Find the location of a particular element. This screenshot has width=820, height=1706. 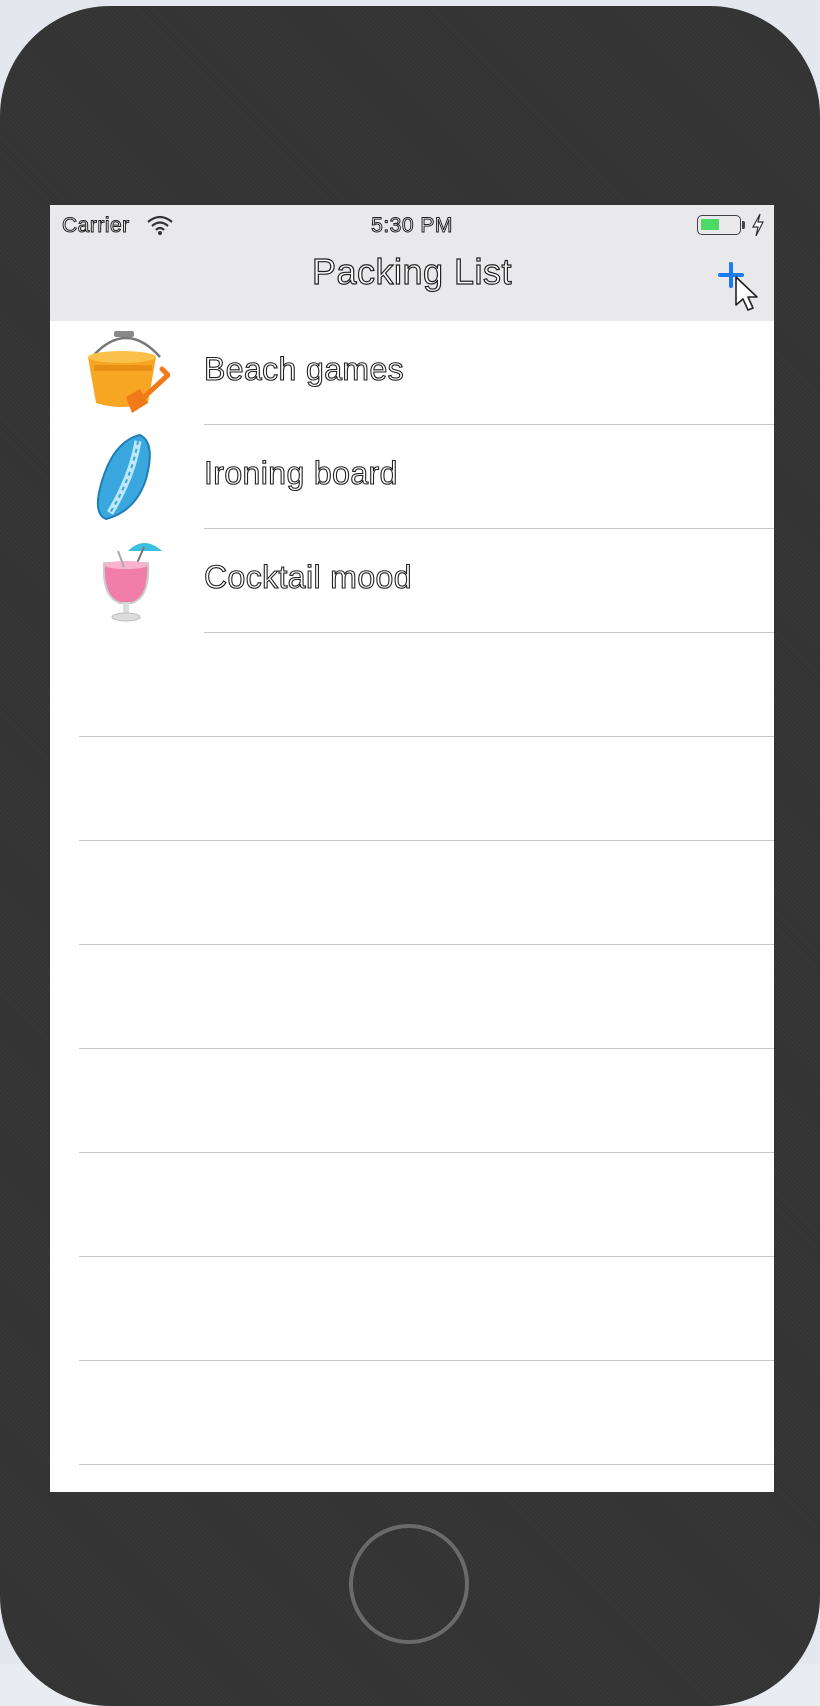

item-label: Cocktail mood is located at coordinates (307, 576).